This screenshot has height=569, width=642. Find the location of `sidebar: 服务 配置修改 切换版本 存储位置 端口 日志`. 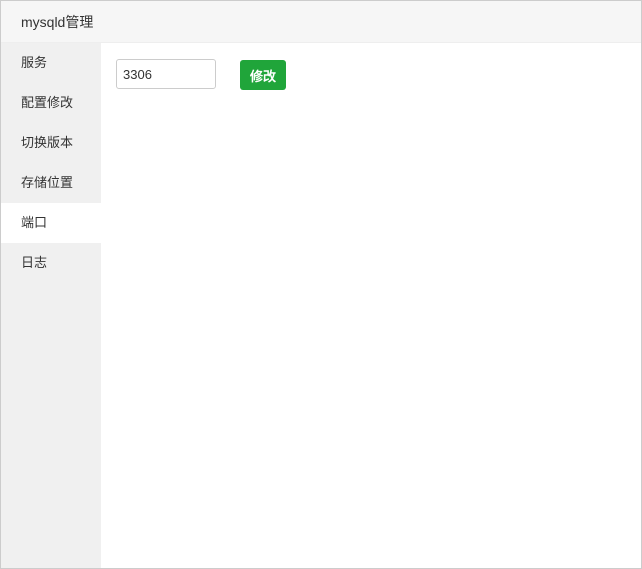

sidebar: 服务 配置修改 切换版本 存储位置 端口 日志 is located at coordinates (51, 305).